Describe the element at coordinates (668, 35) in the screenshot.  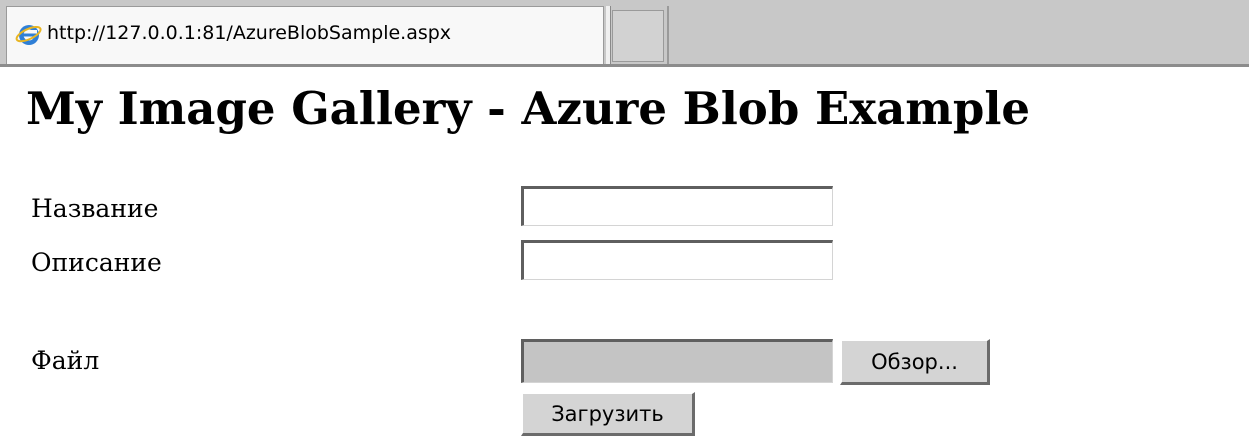
I see `tab-separator` at that location.